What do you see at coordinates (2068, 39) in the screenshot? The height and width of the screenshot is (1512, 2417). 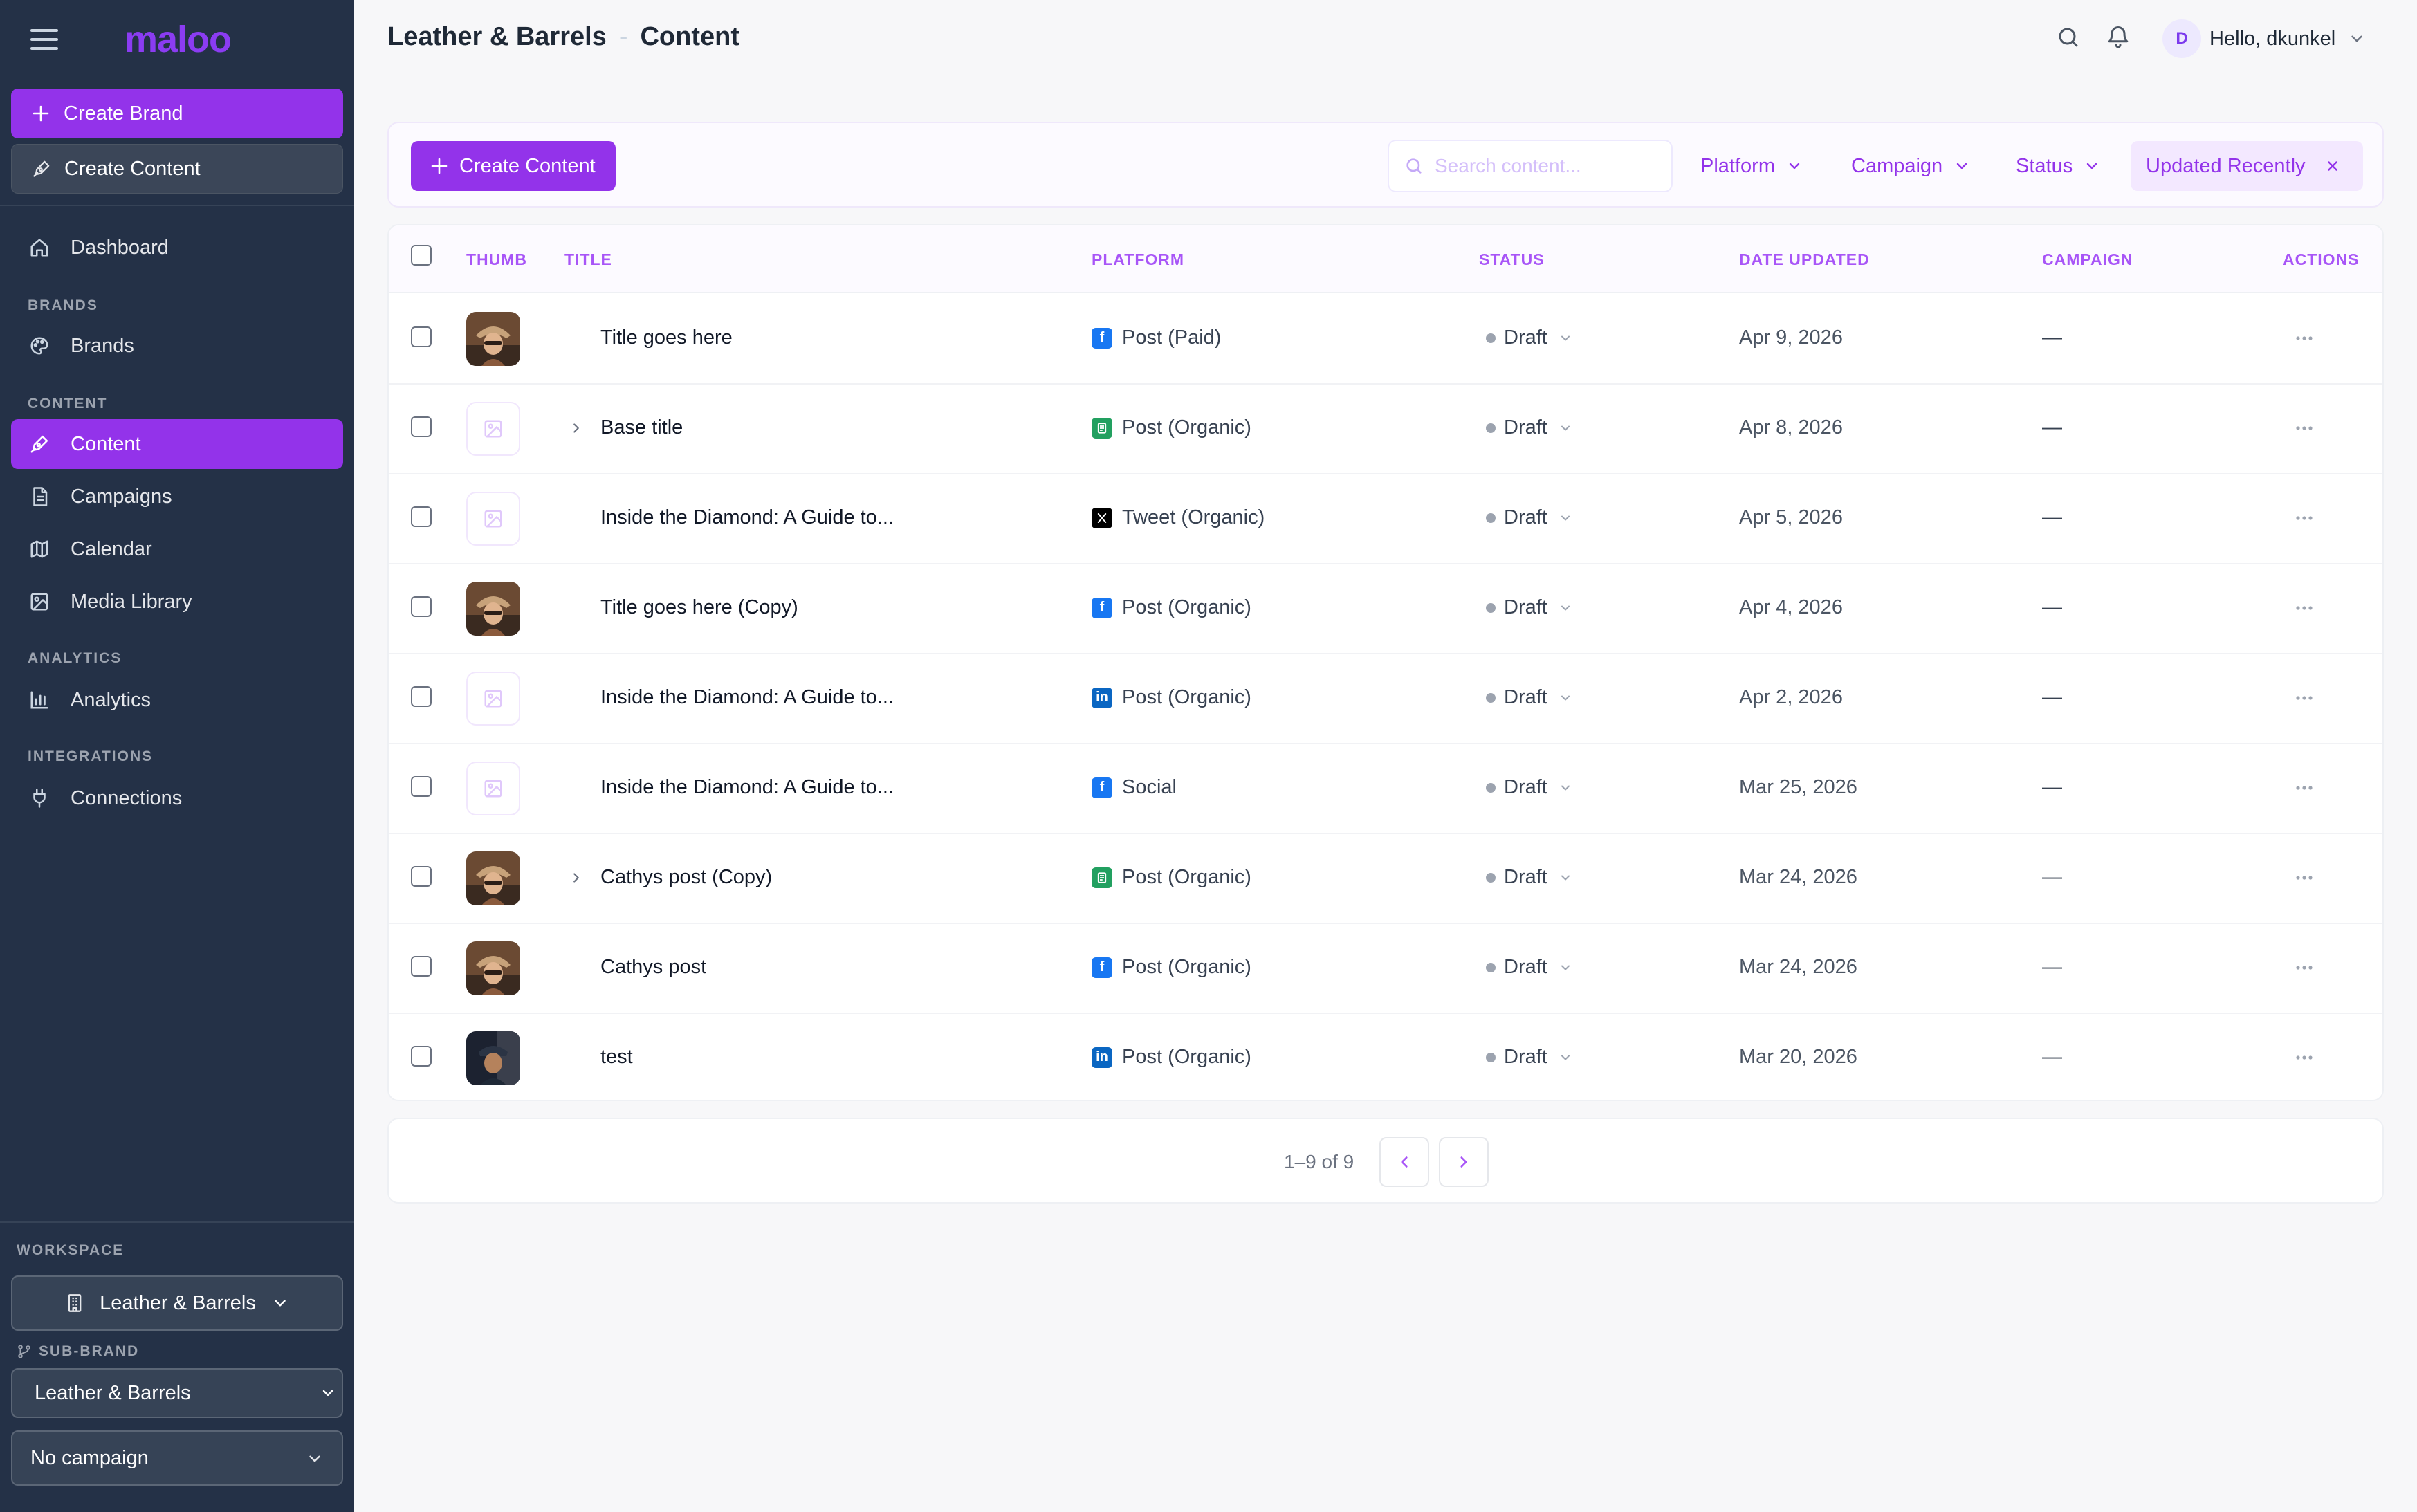 I see `search-icon` at bounding box center [2068, 39].